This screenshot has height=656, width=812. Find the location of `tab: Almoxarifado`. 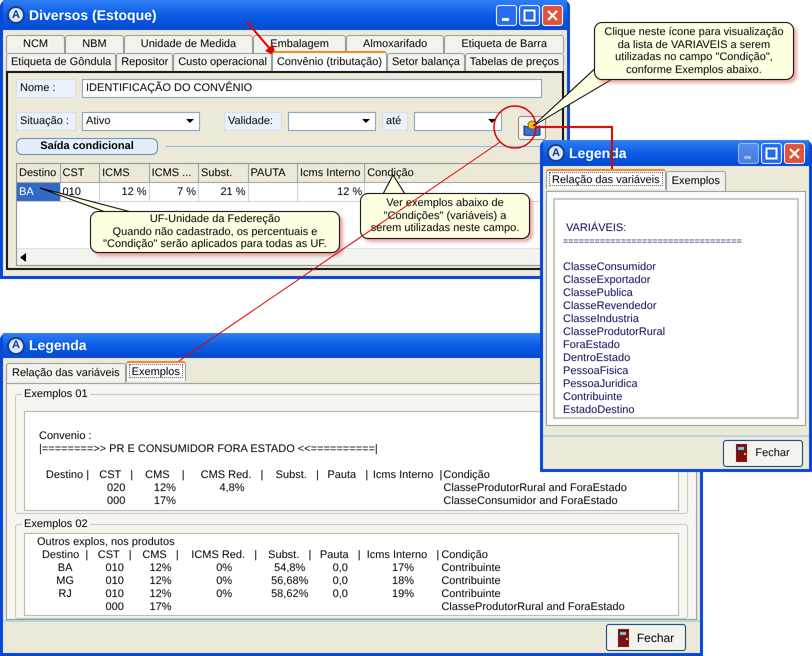

tab: Almoxarifado is located at coordinates (395, 44).